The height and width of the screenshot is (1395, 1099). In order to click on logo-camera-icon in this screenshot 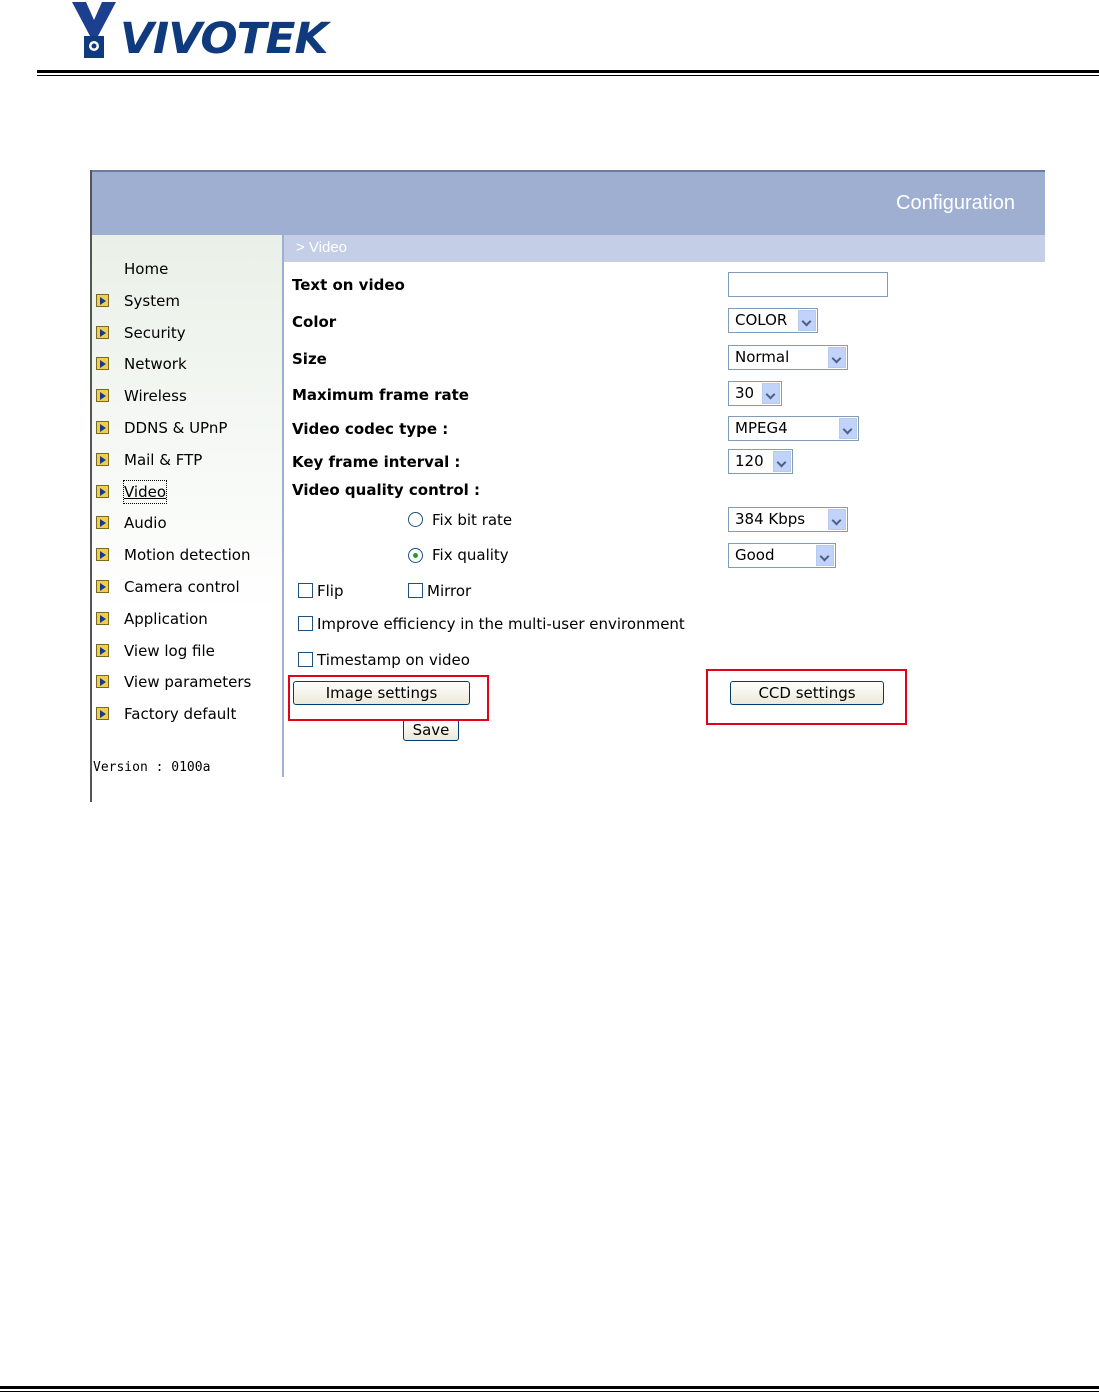, I will do `click(94, 30)`.